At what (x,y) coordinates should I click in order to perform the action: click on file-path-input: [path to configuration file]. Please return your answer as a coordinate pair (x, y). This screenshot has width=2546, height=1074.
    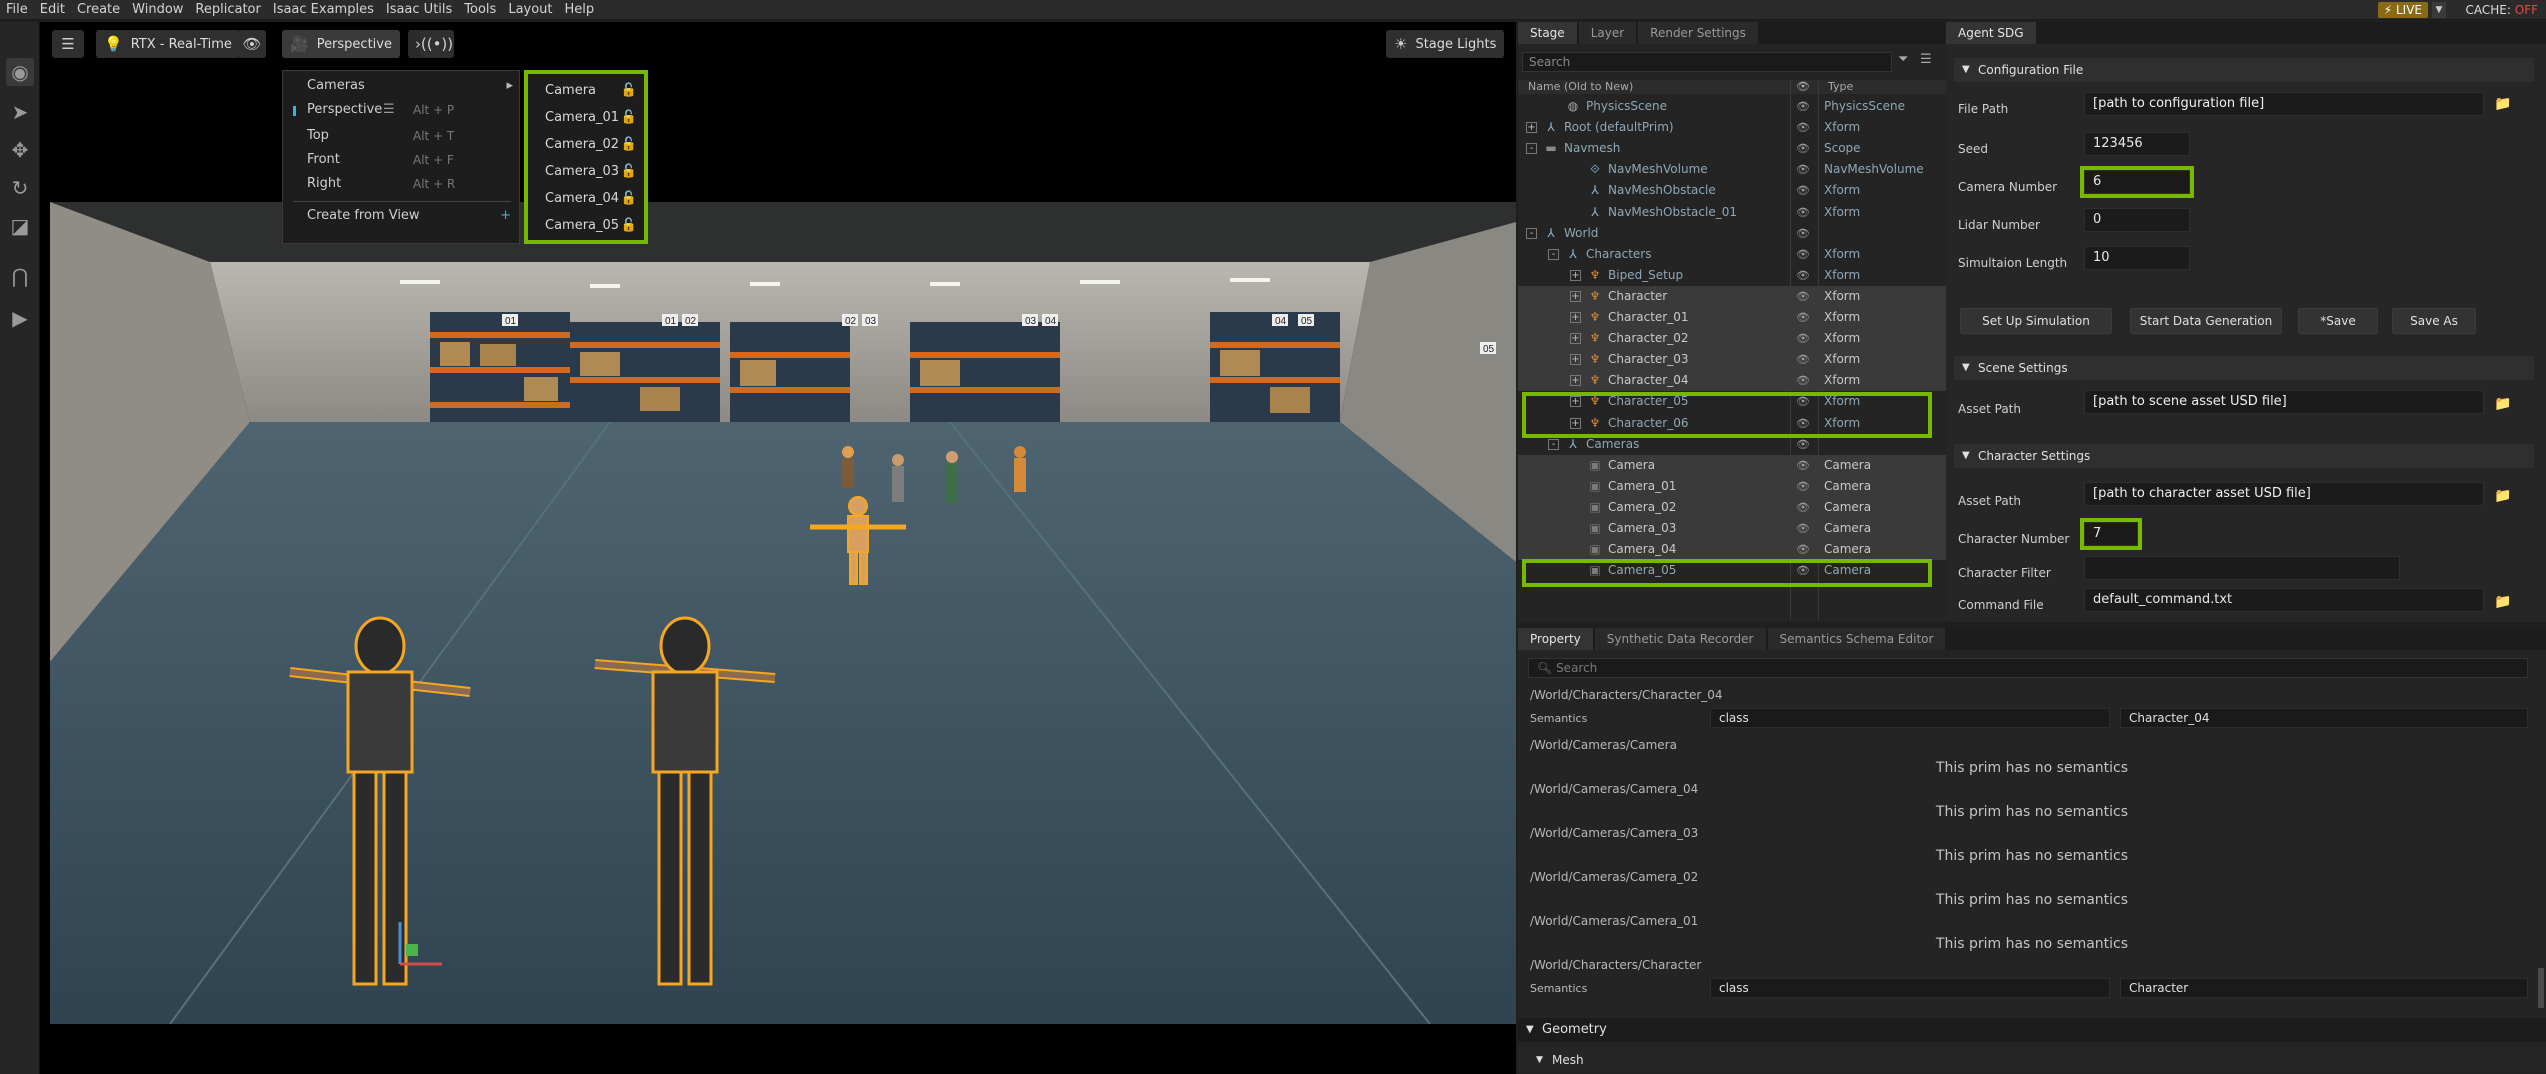
    Looking at the image, I should click on (2284, 104).